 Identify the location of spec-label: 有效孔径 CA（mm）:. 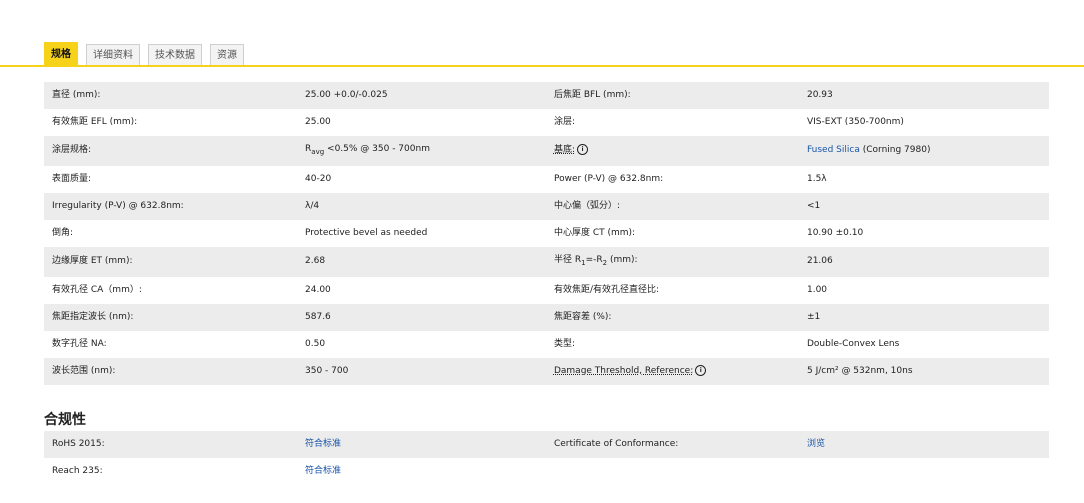
(171, 290).